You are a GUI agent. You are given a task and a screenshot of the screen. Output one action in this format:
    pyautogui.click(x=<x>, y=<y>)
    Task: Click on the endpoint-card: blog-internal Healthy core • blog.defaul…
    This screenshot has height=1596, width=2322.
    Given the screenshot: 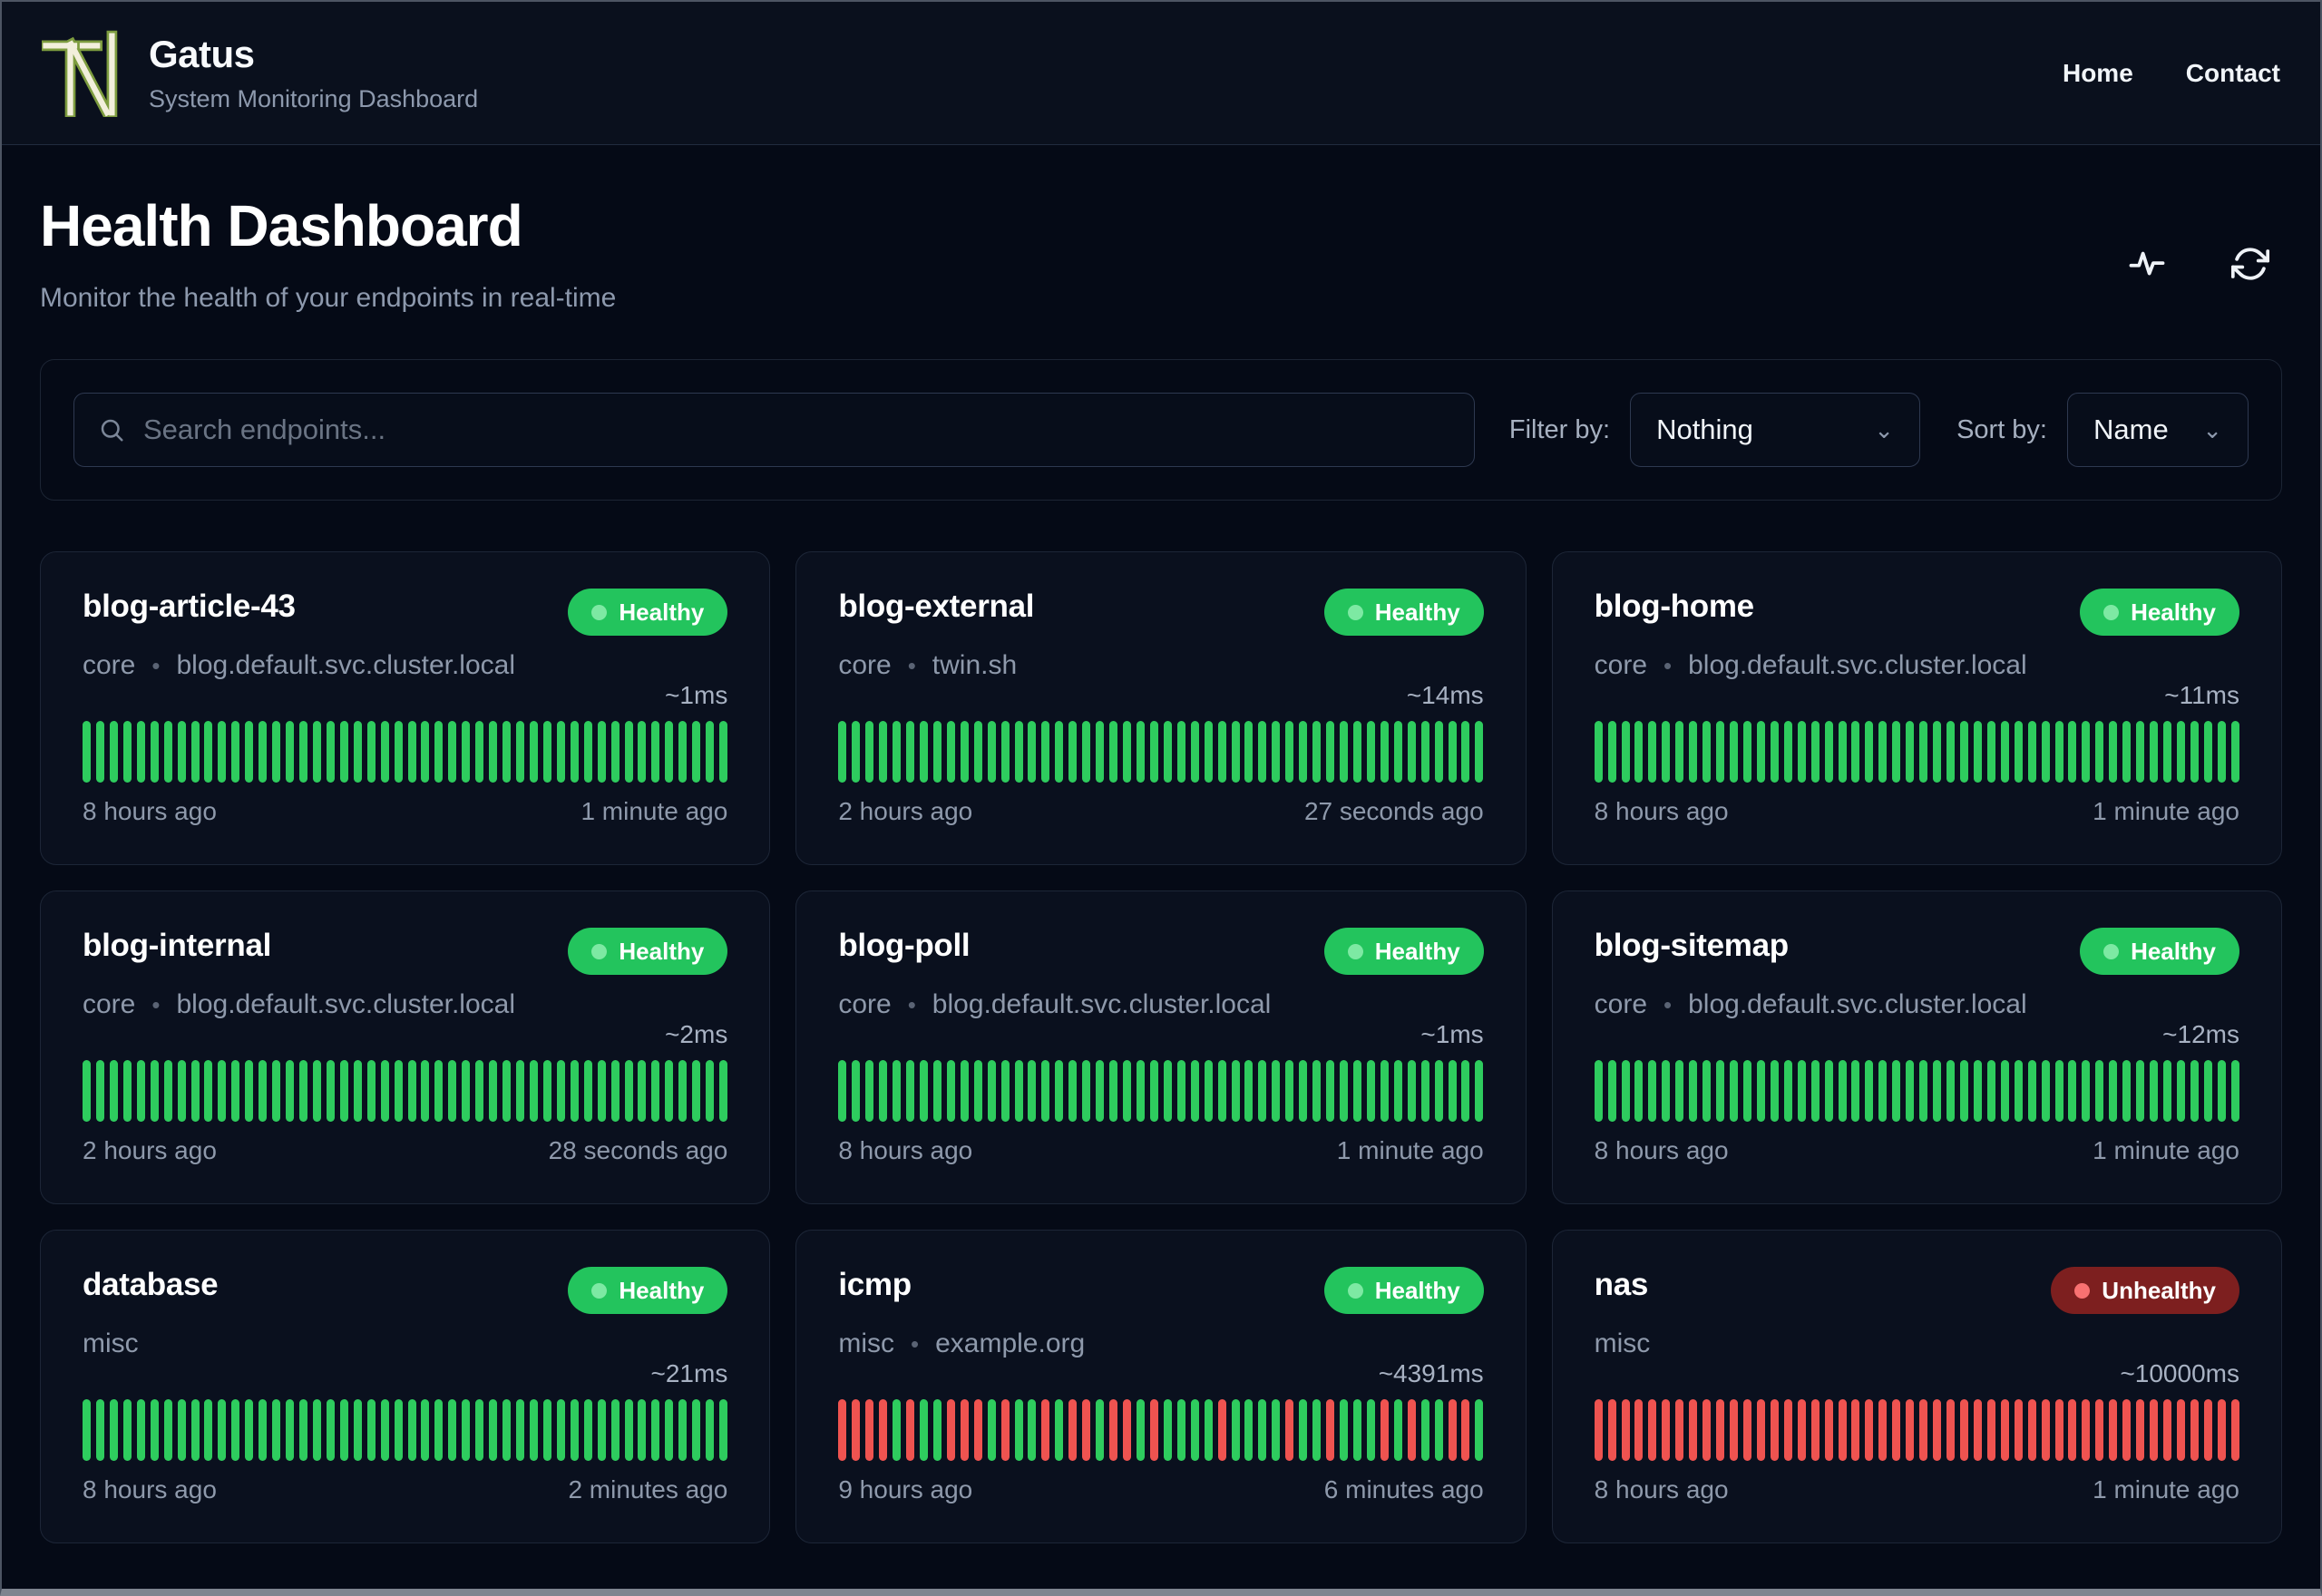 What is the action you would take?
    pyautogui.click(x=405, y=1047)
    